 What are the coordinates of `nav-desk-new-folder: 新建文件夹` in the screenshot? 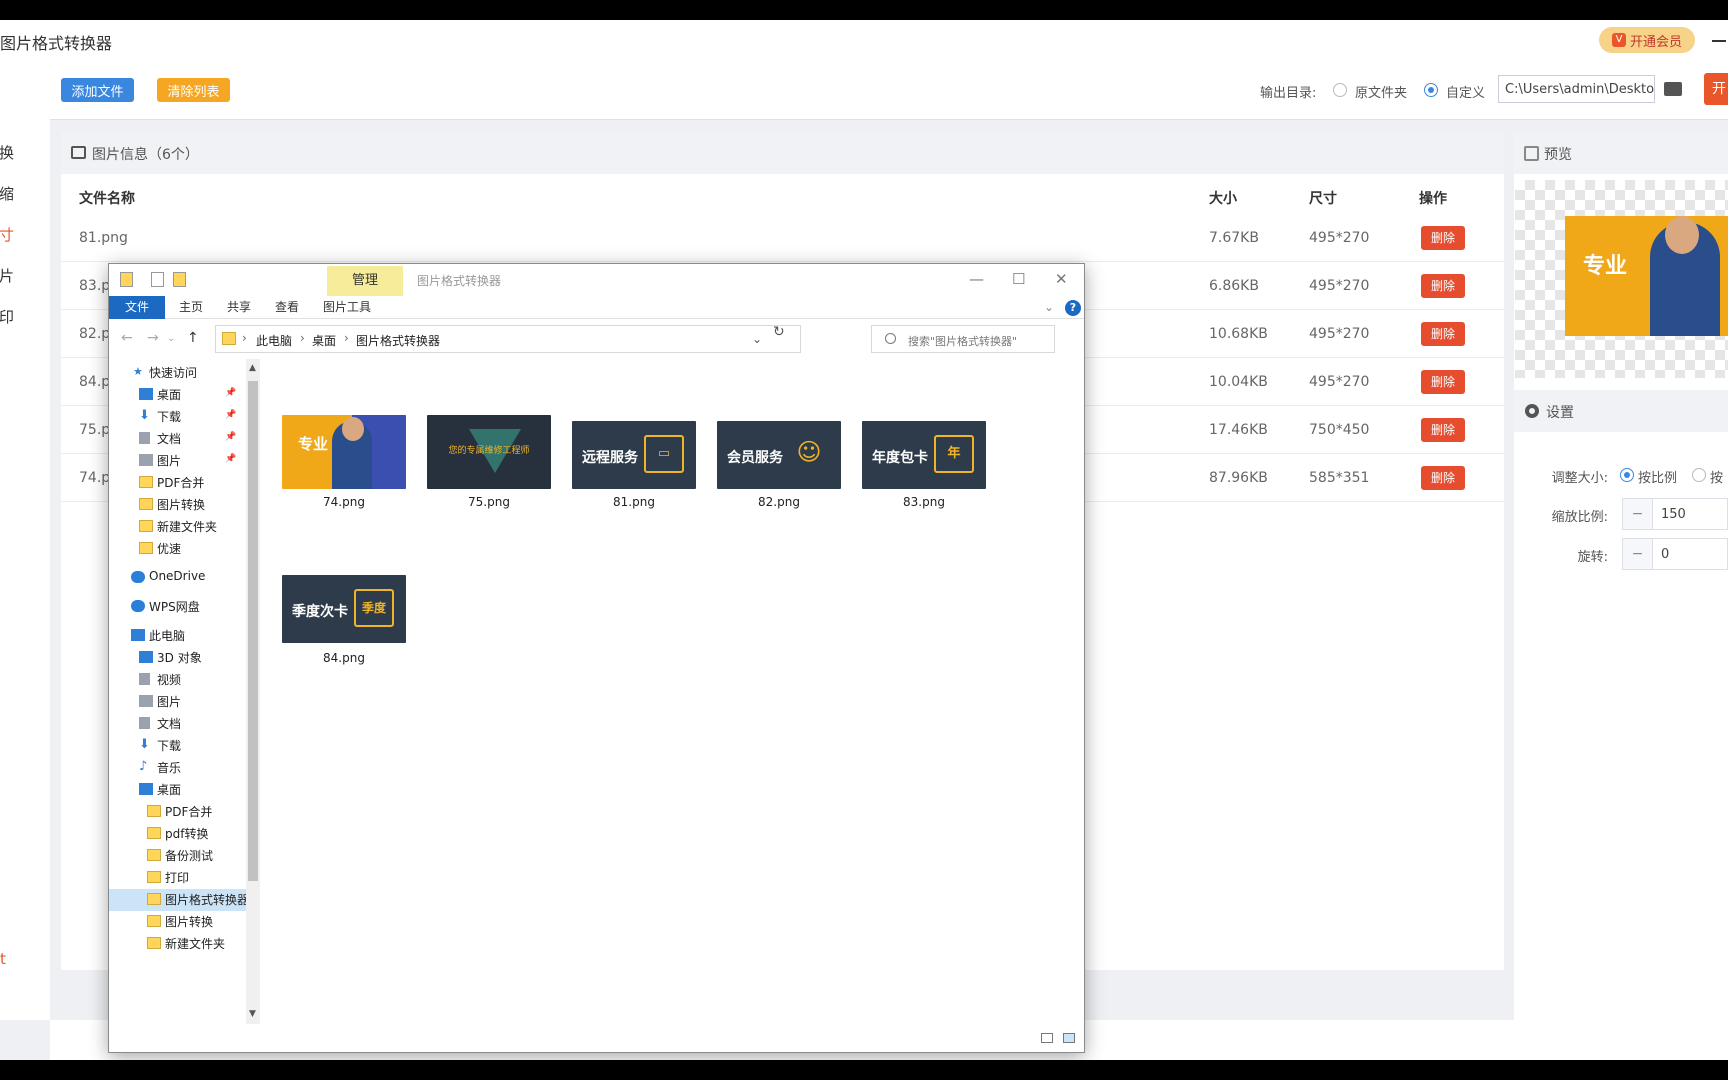 It's located at (195, 943).